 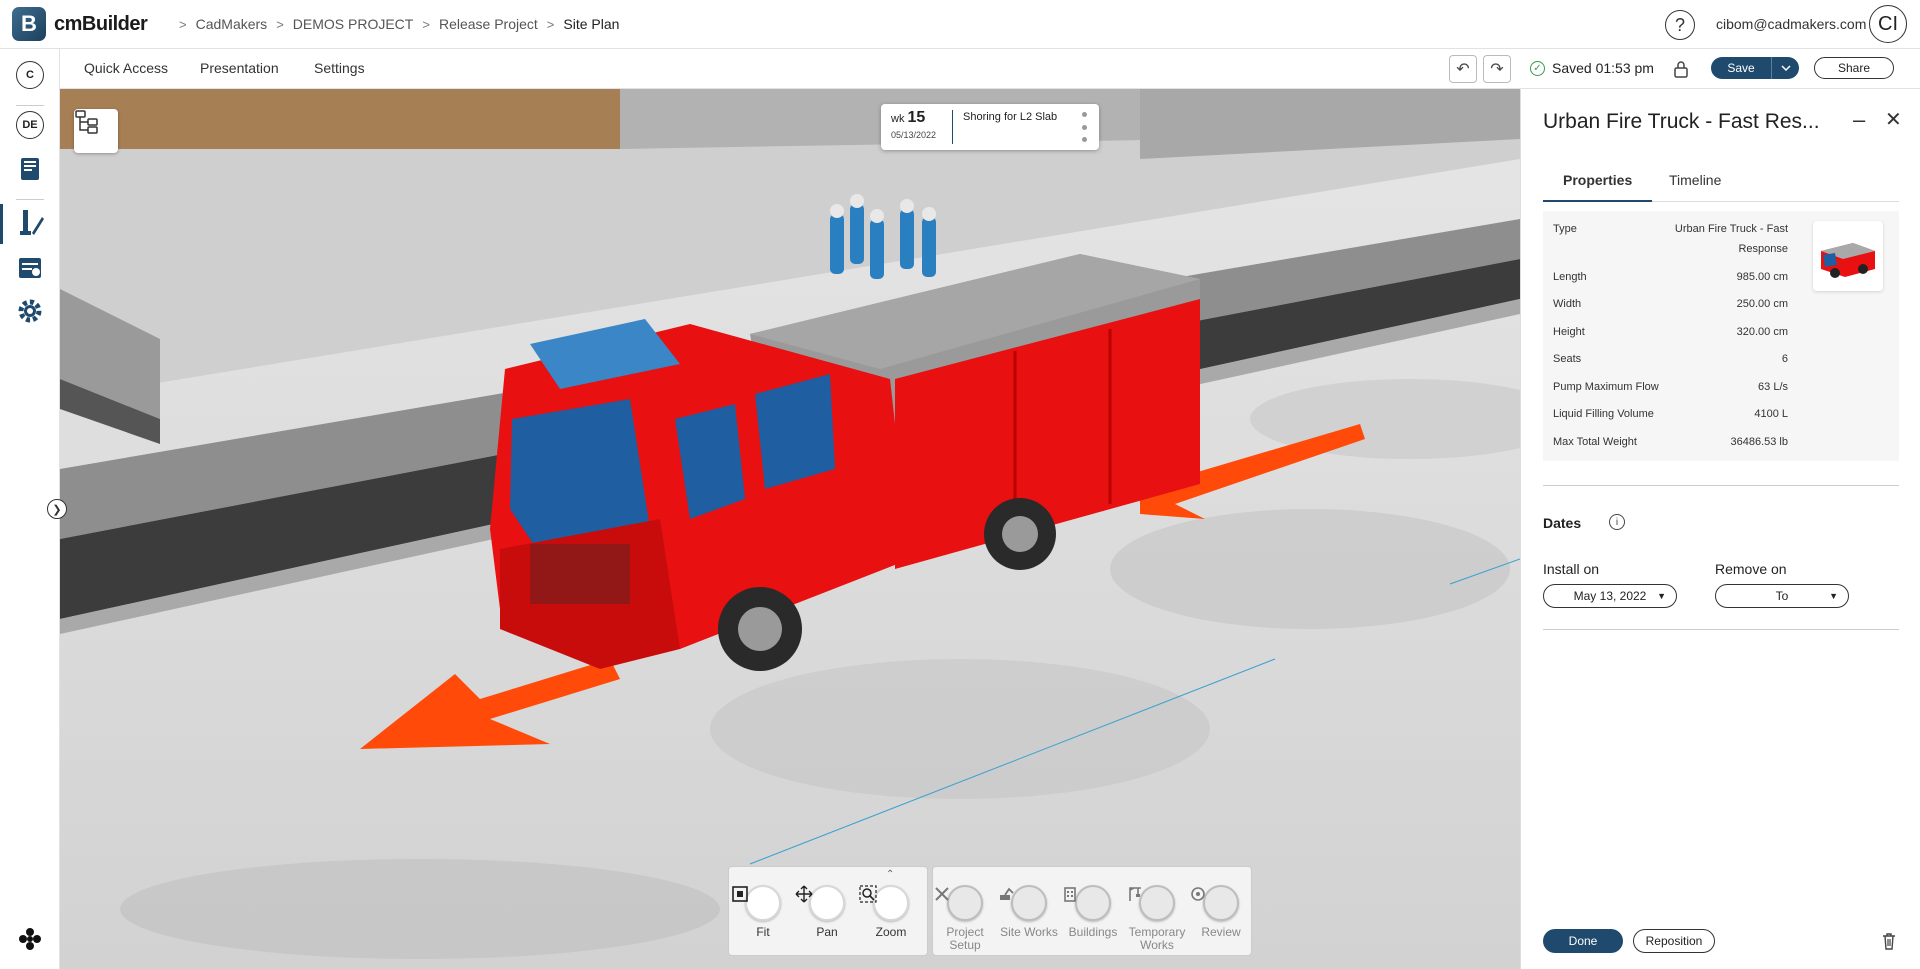 What do you see at coordinates (1569, 332) in the screenshot?
I see `property-key: Height` at bounding box center [1569, 332].